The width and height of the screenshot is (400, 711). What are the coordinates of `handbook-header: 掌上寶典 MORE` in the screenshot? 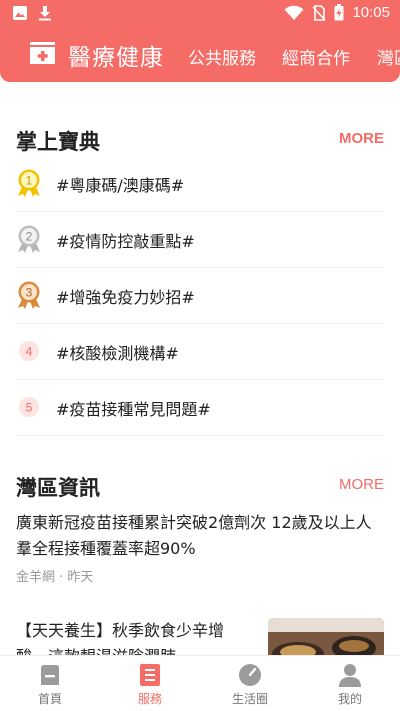 It's located at (200, 141).